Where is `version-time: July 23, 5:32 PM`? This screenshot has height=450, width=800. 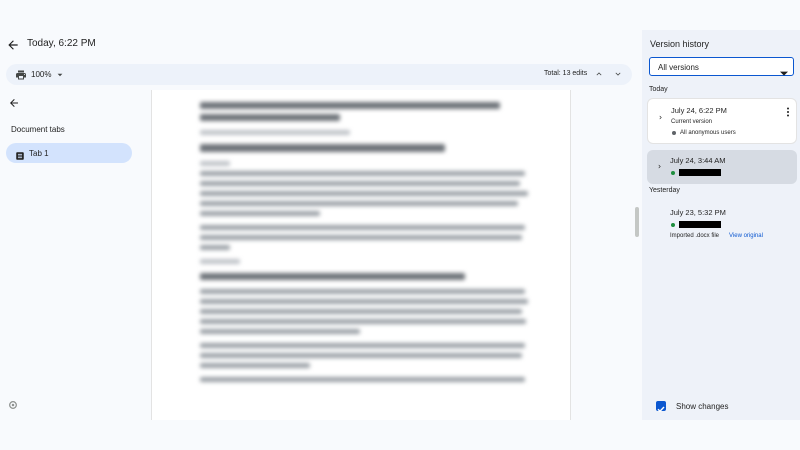 version-time: July 23, 5:32 PM is located at coordinates (698, 212).